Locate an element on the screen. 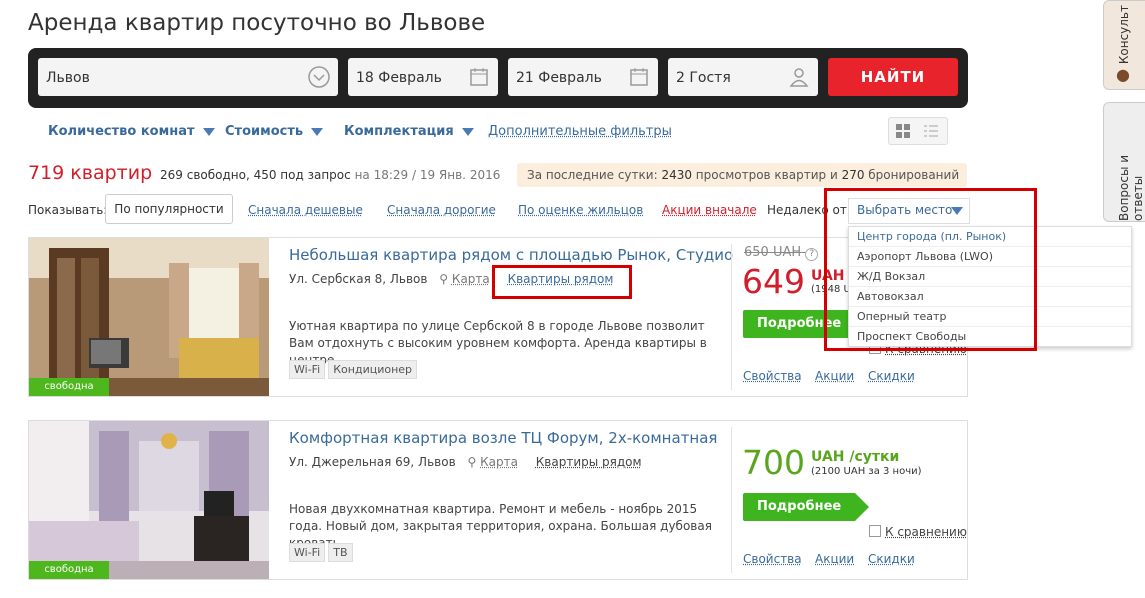  price-subtotal: (2100 UAH за 3 ночи) is located at coordinates (866, 471).